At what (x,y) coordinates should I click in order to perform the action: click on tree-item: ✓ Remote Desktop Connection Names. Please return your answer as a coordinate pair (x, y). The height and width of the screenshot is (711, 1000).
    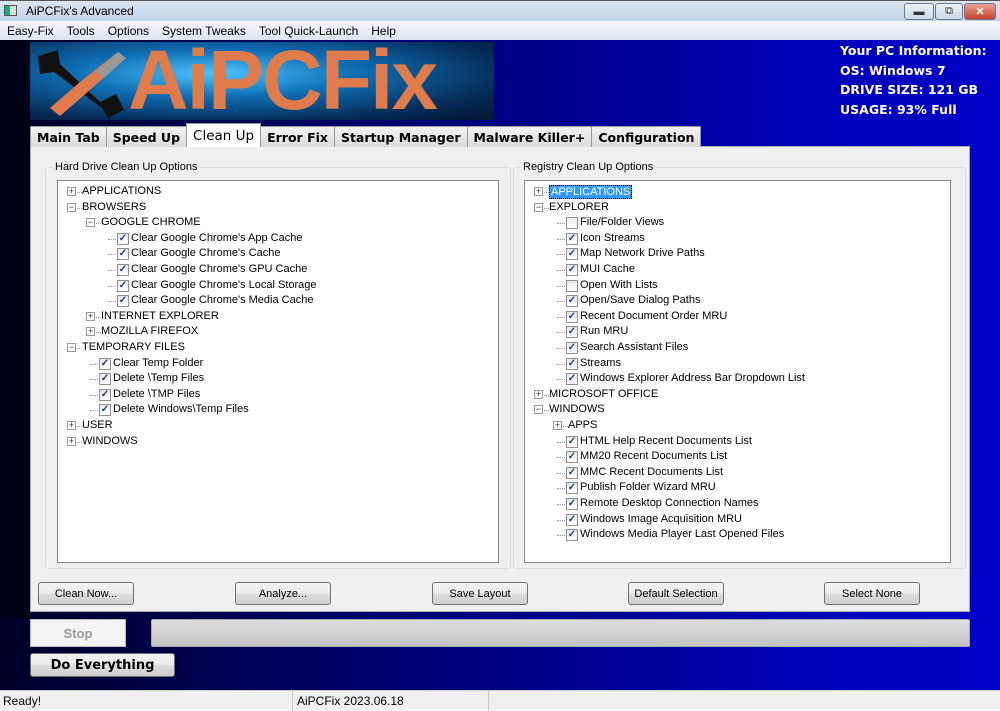
    Looking at the image, I should click on (737, 504).